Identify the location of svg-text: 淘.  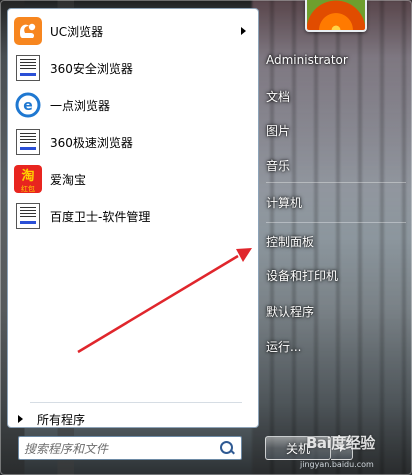
(27, 176).